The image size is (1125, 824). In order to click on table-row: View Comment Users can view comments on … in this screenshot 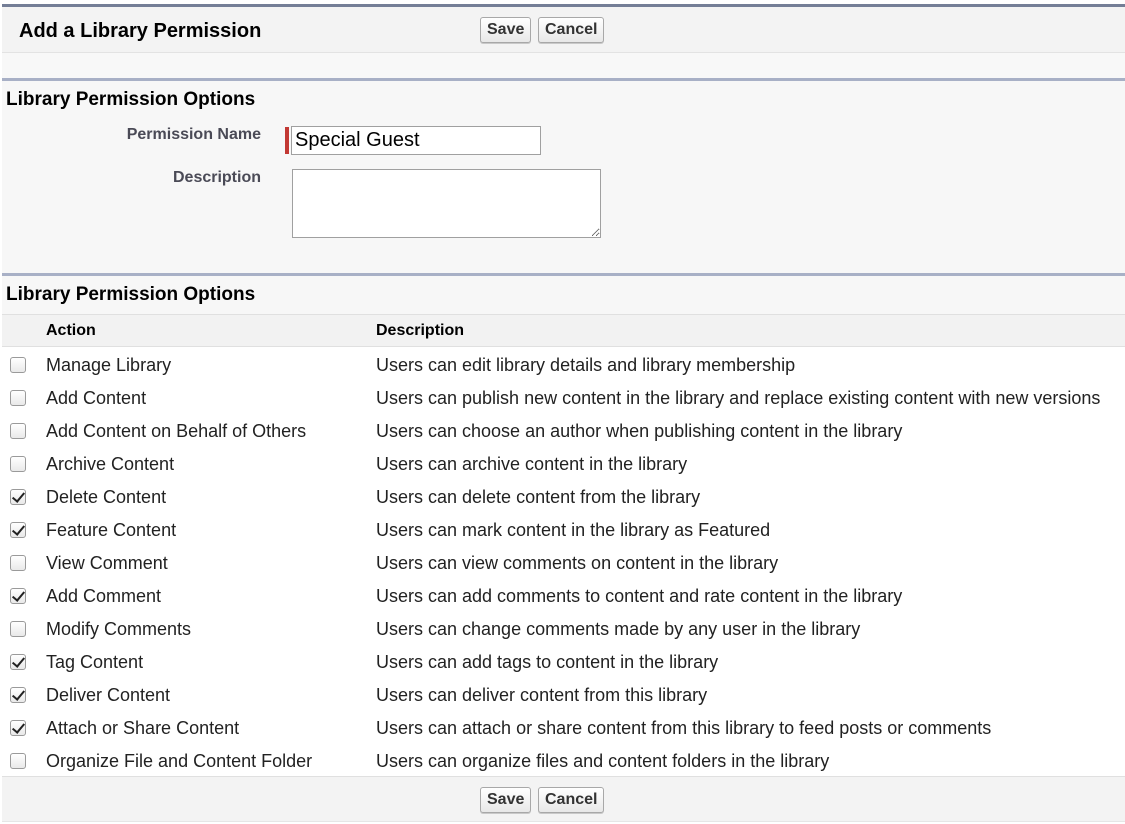, I will do `click(563, 562)`.